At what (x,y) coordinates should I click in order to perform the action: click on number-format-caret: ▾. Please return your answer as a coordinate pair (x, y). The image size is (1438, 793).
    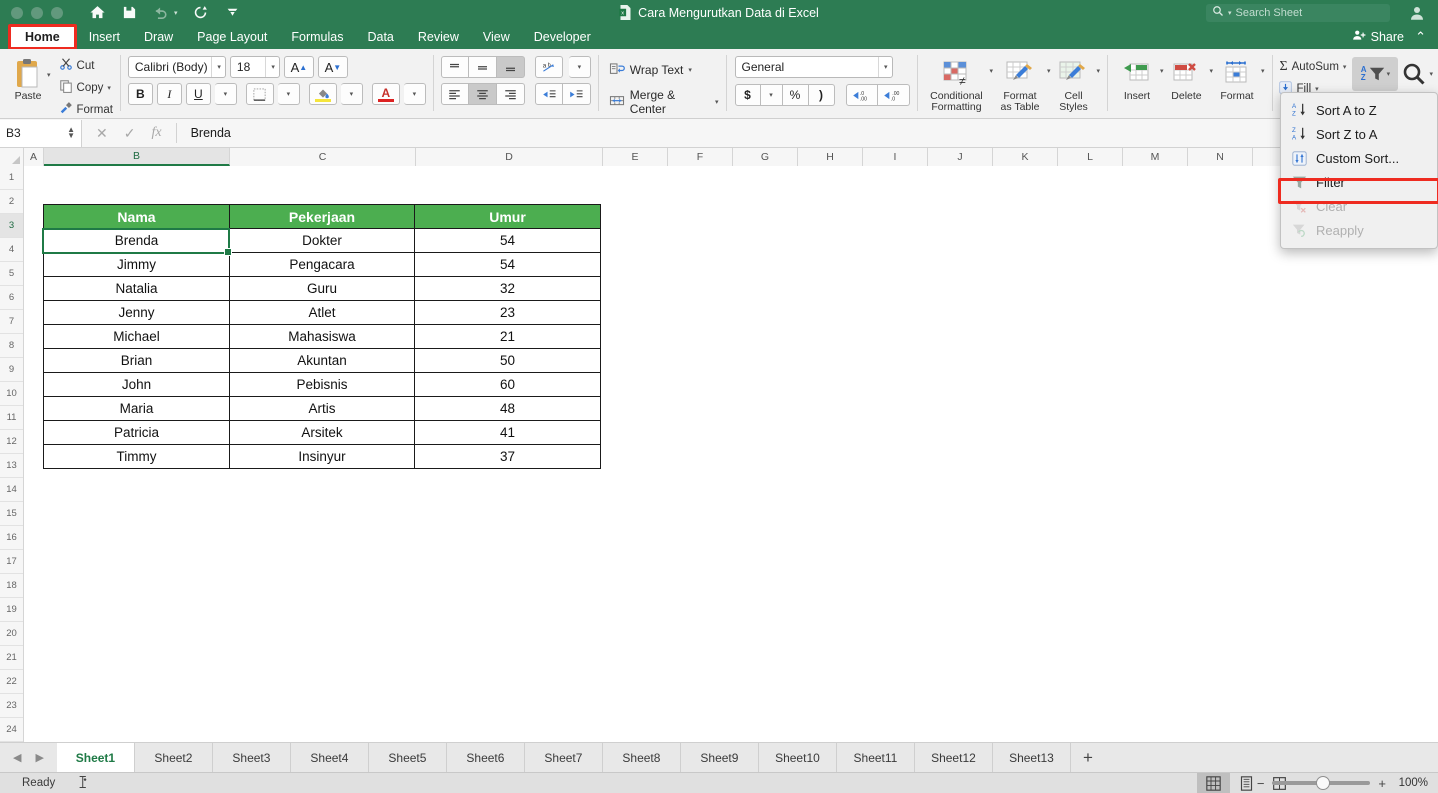
    Looking at the image, I should click on (882, 67).